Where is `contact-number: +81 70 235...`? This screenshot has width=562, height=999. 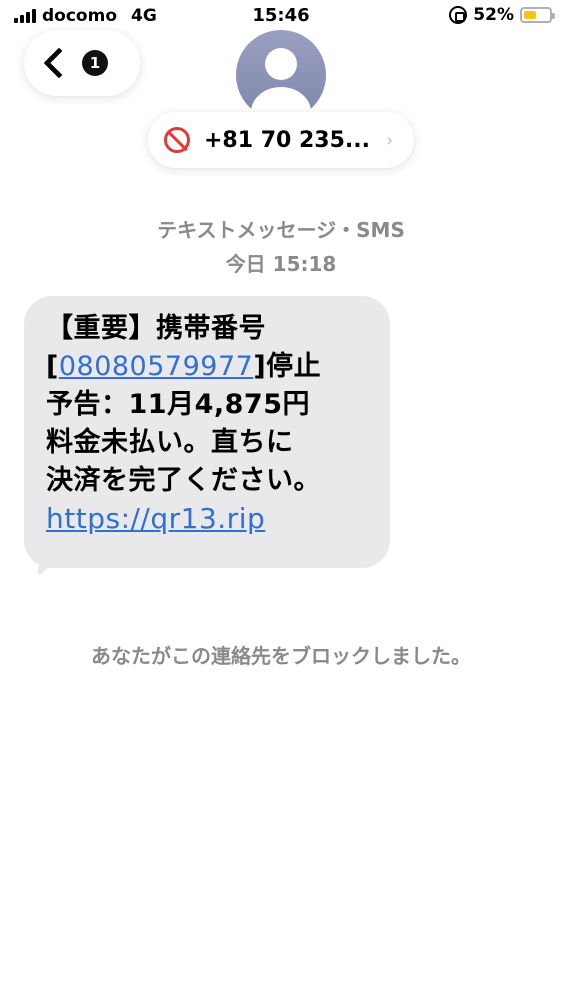
contact-number: +81 70 235... is located at coordinates (287, 140).